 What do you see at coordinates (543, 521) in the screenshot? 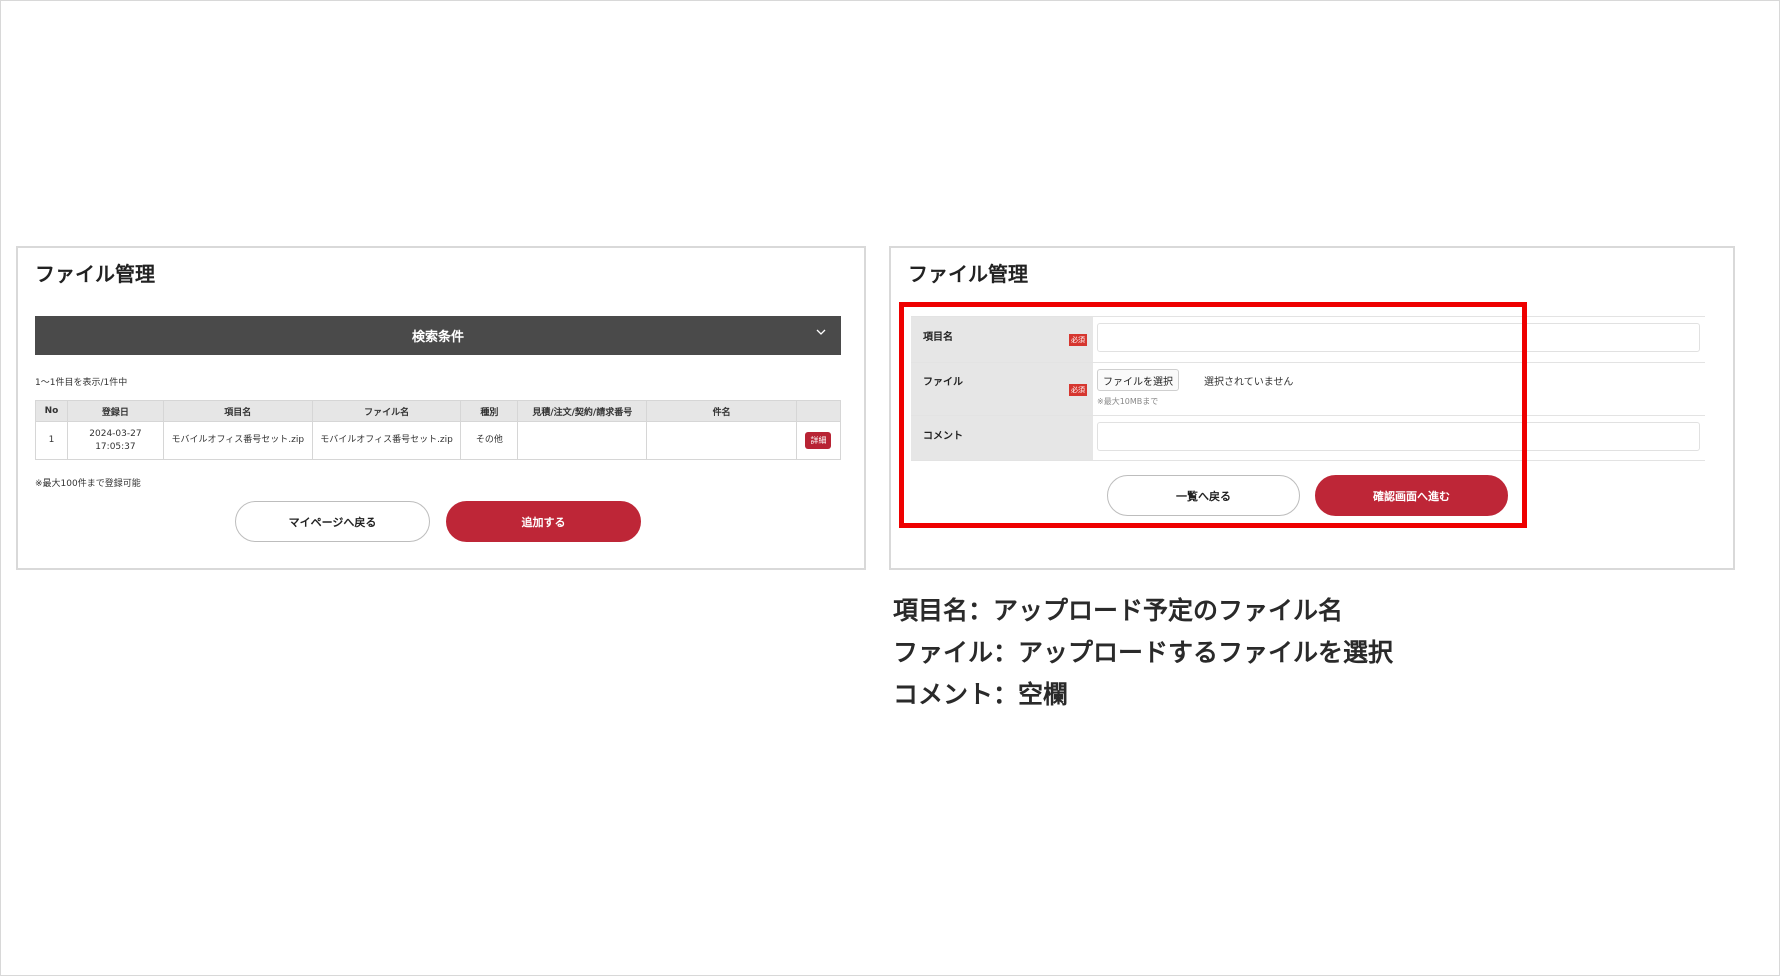
I see `add-button: 追加する` at bounding box center [543, 521].